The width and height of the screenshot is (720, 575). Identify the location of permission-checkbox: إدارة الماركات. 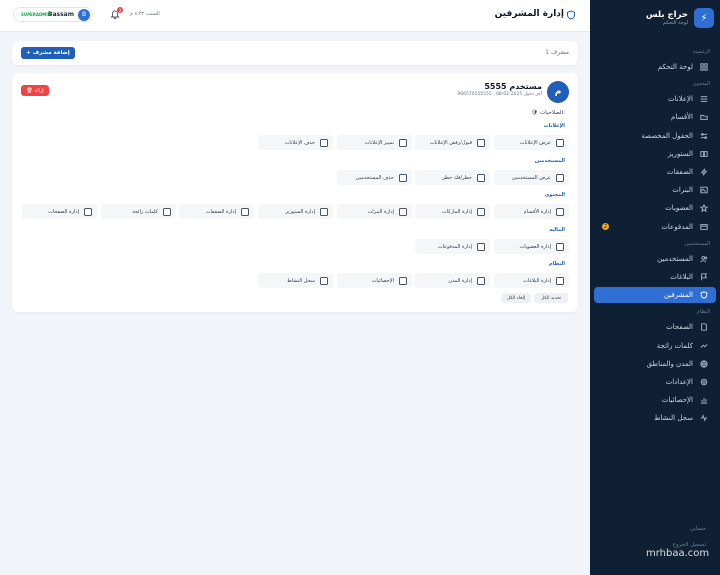
(452, 211).